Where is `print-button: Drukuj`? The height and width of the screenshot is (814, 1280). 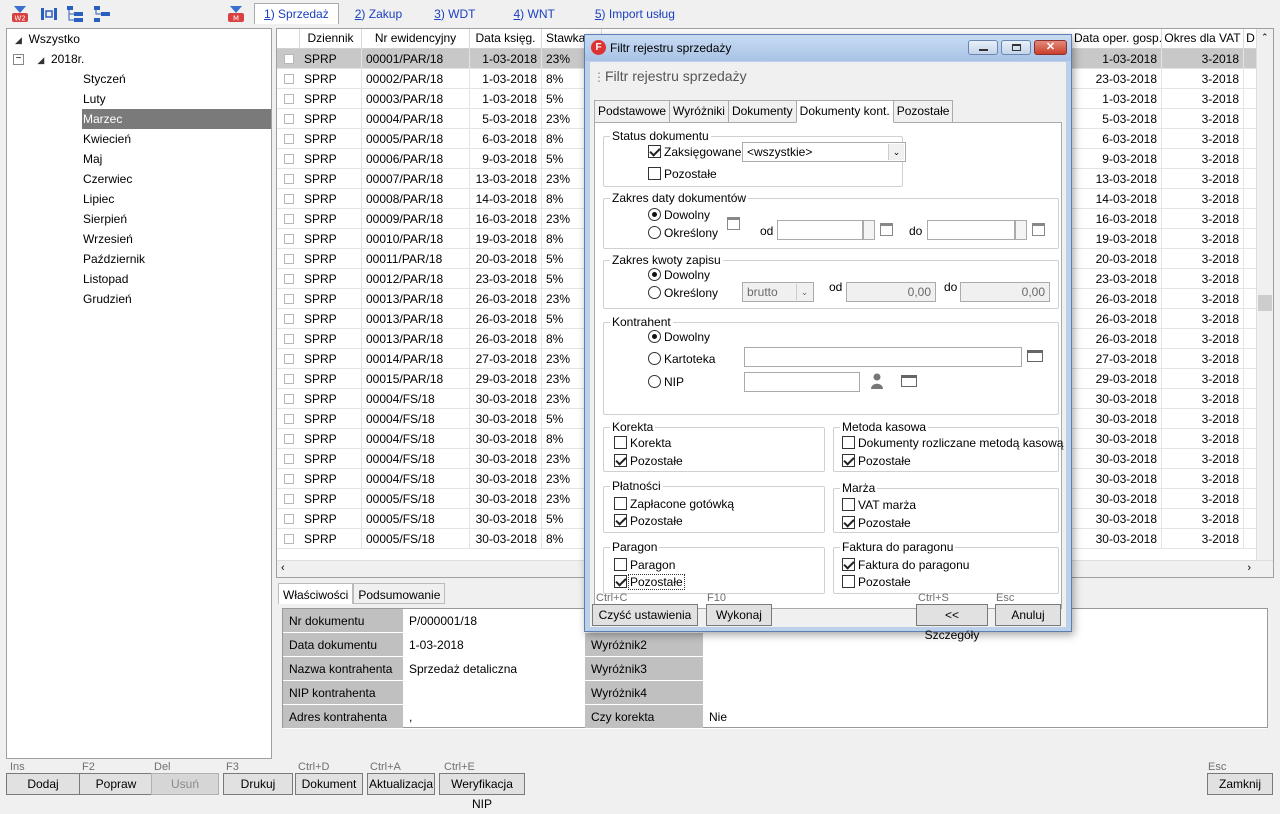 print-button: Drukuj is located at coordinates (258, 784).